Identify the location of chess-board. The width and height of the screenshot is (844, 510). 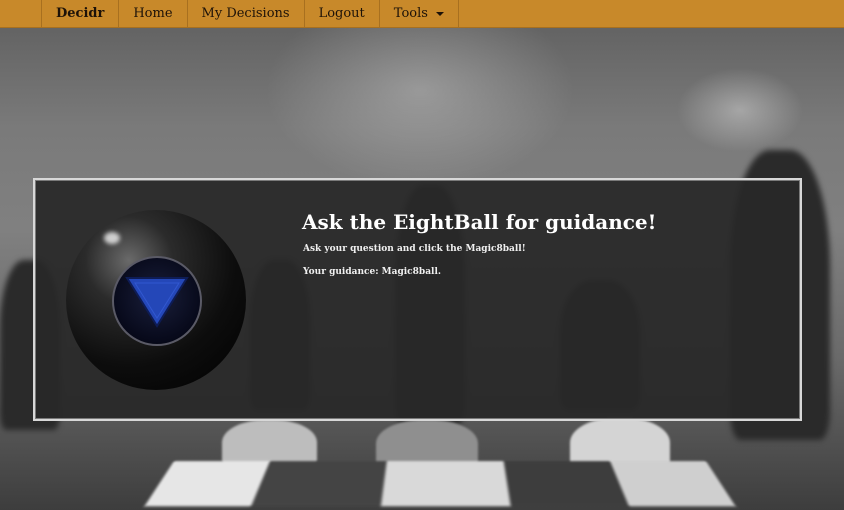
(440, 484).